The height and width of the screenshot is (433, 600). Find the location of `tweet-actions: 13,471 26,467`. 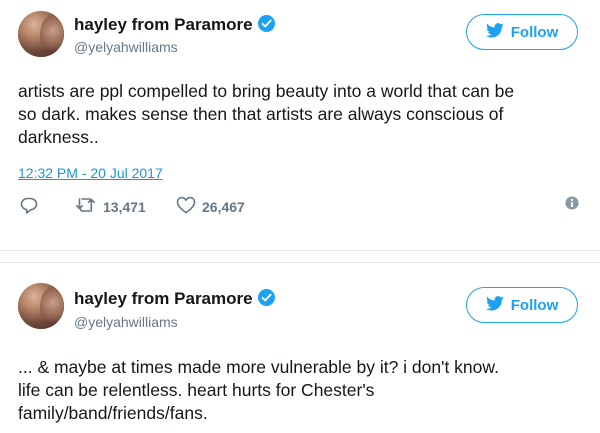

tweet-actions: 13,471 26,467 is located at coordinates (300, 208).